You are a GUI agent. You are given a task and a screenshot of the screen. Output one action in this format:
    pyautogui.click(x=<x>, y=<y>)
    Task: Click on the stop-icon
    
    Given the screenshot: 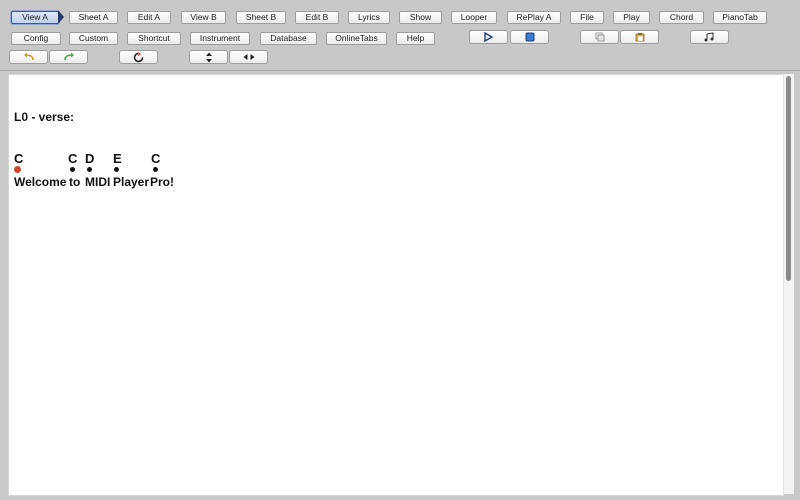 What is the action you would take?
    pyautogui.click(x=529, y=37)
    